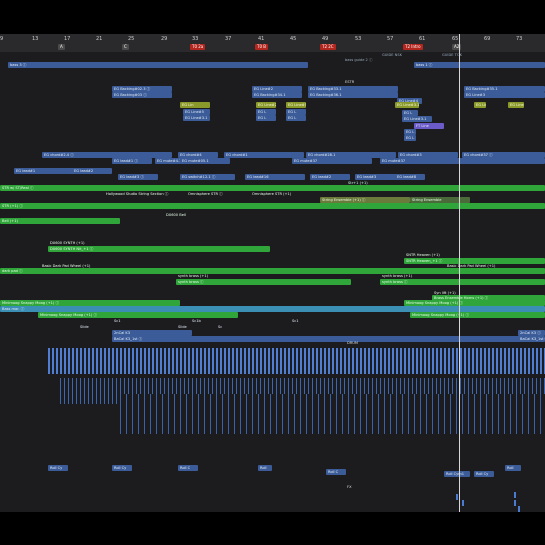 The height and width of the screenshot is (545, 545). I want to click on bar-number: 69, so click(487, 39).